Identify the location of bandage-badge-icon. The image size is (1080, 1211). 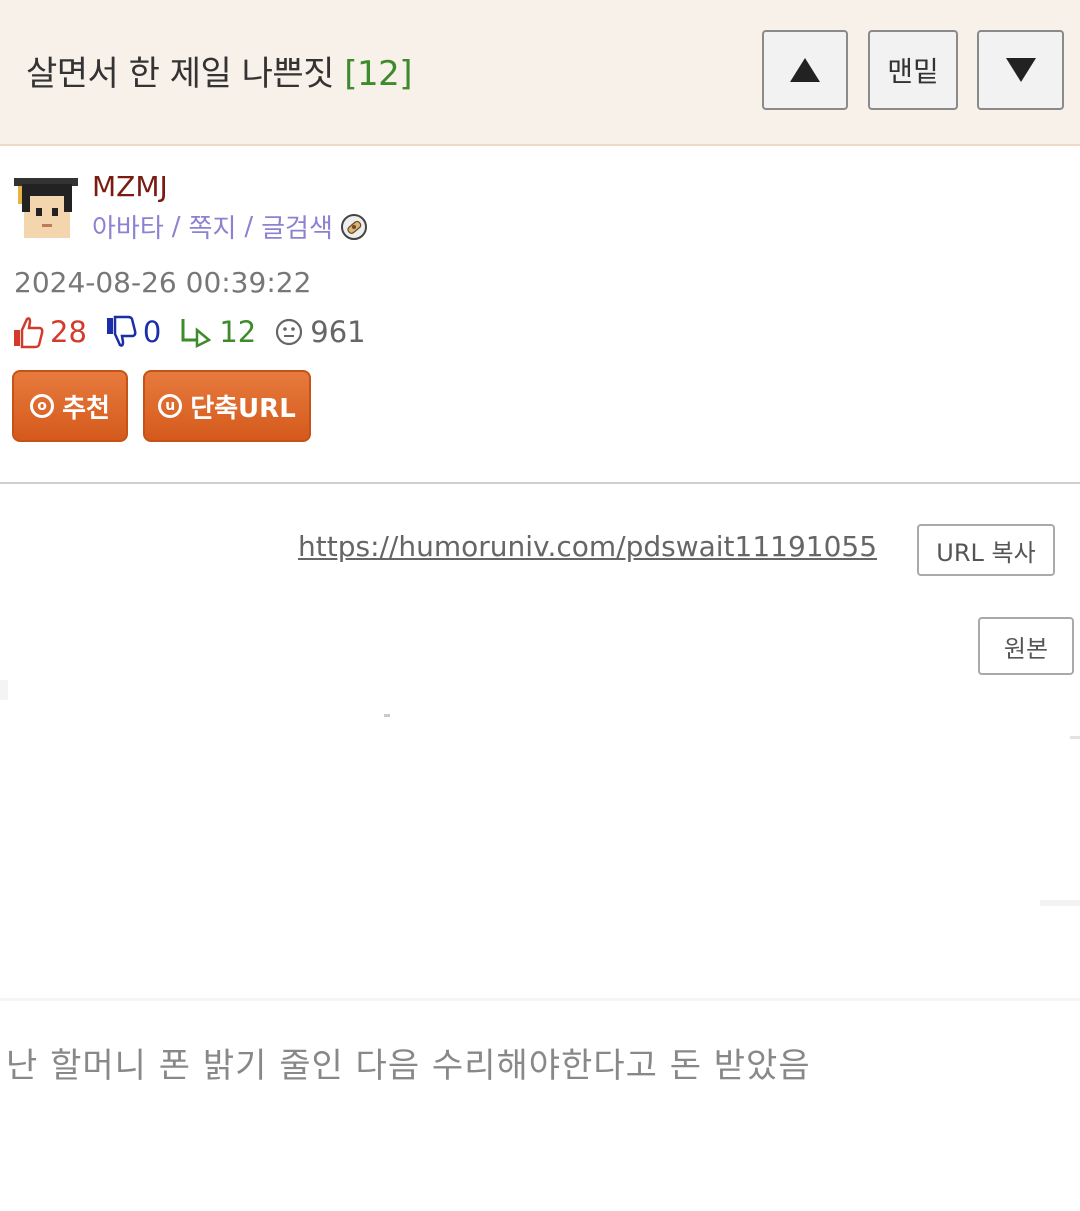
(353, 226).